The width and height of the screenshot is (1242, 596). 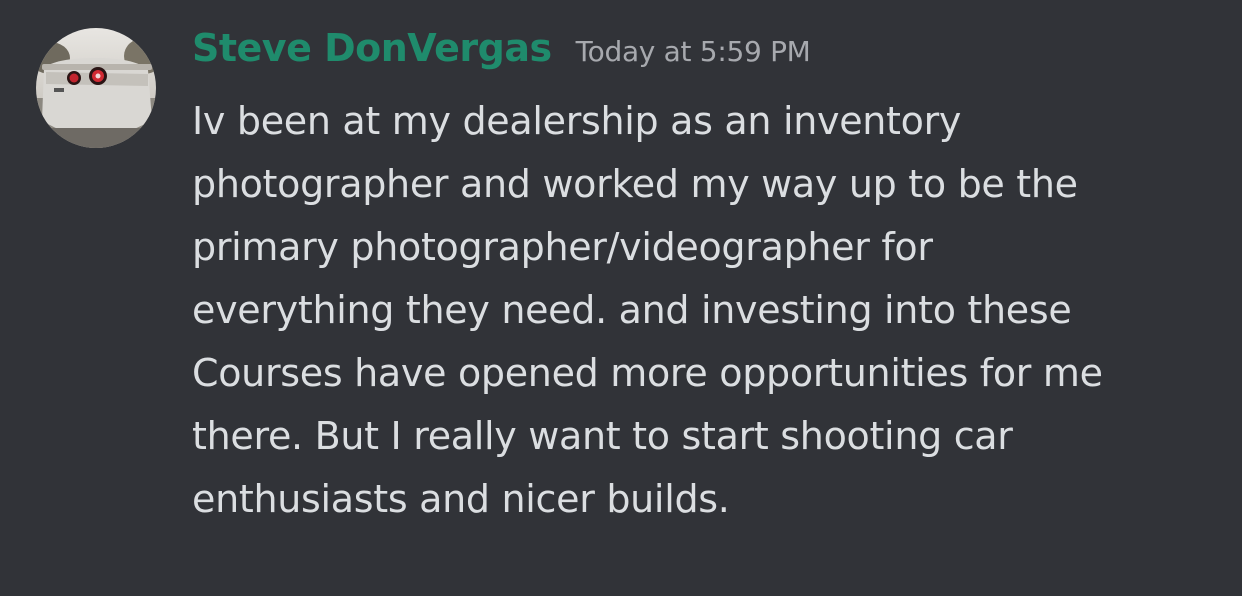 I want to click on timestamp: Today at 5:59 PM, so click(x=693, y=51).